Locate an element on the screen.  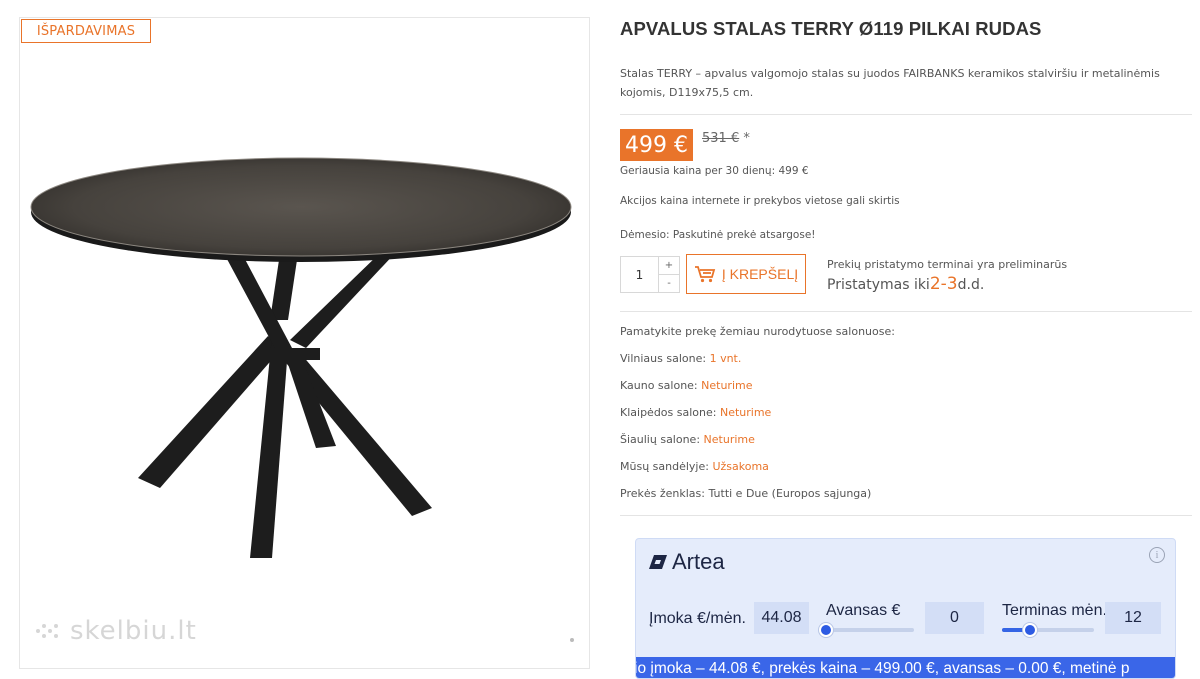
artea-logo: Artea is located at coordinates (686, 562).